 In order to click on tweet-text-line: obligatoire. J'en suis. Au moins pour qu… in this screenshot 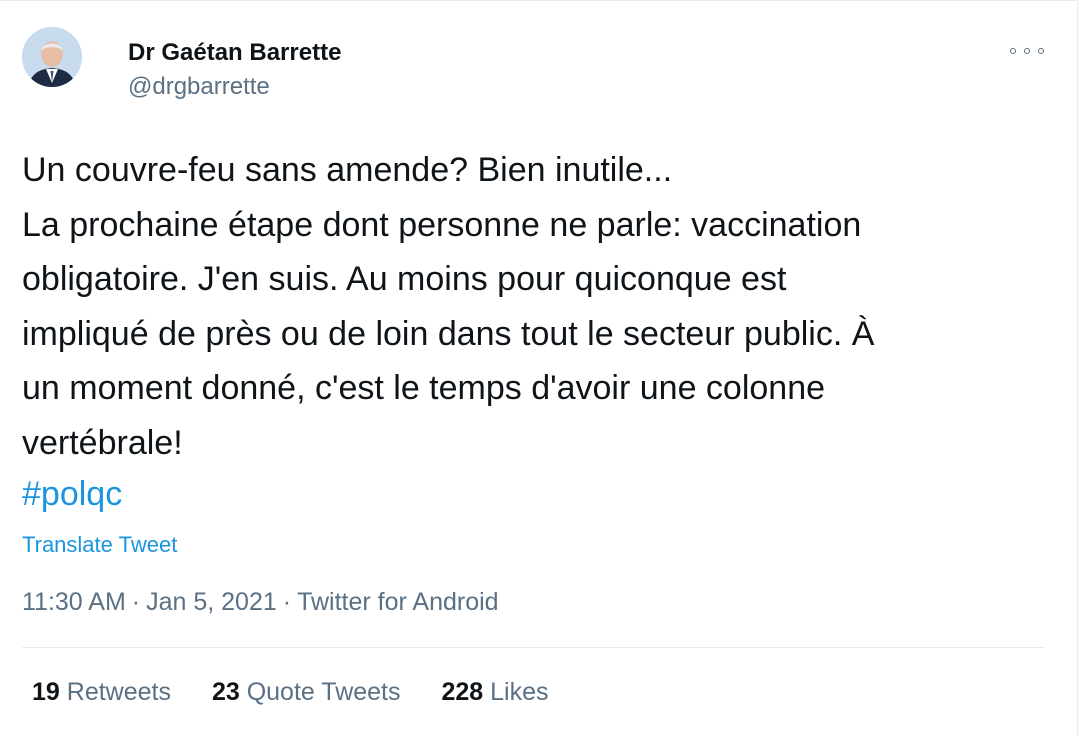, I will do `click(404, 279)`.